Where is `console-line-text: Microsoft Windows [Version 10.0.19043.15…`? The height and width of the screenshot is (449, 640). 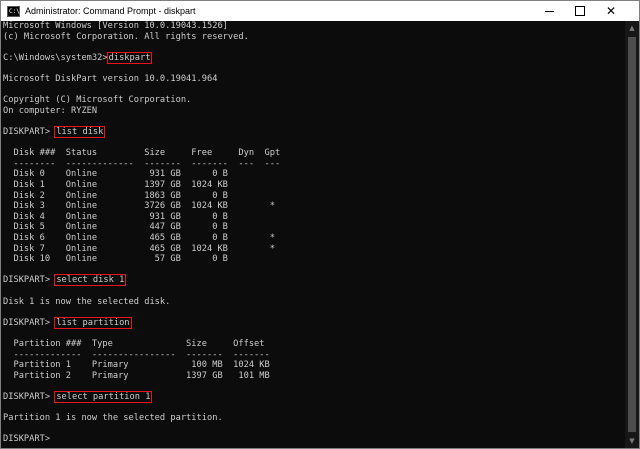
console-line-text: Microsoft Windows [Version 10.0.19043.15… is located at coordinates (115, 26).